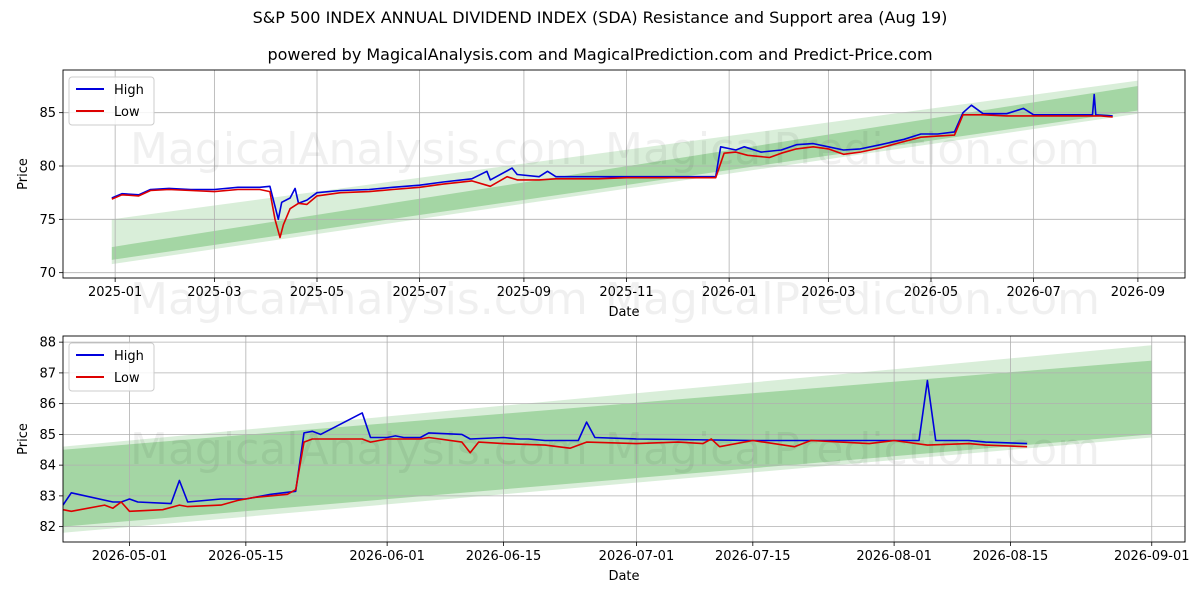 This screenshot has height=600, width=1200. Describe the element at coordinates (47, 167) in the screenshot. I see `y-tick-label: 80` at that location.